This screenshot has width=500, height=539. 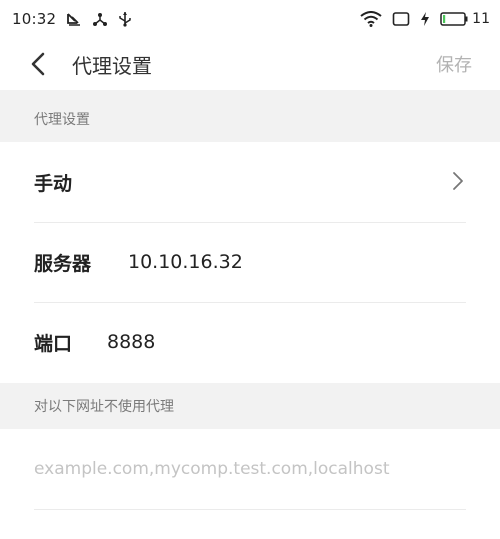 What do you see at coordinates (250, 119) in the screenshot?
I see `proxy-section-header: 代理设置` at bounding box center [250, 119].